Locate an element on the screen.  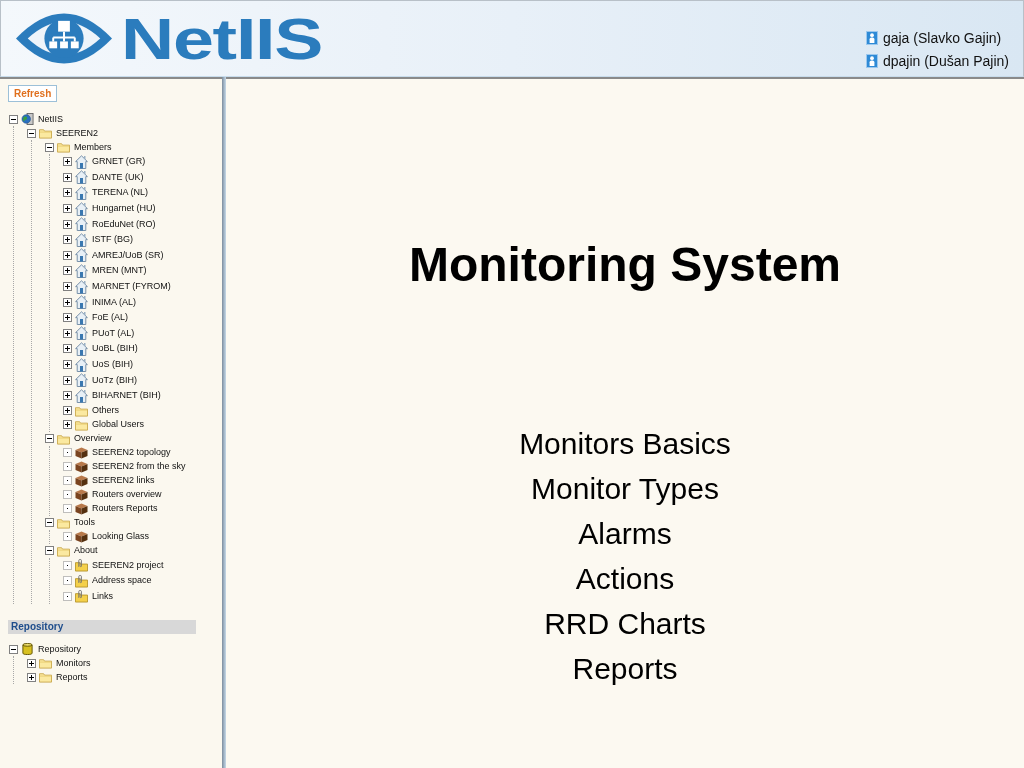
tree-item: MARNET (FYROM) is located at coordinates (131, 287).